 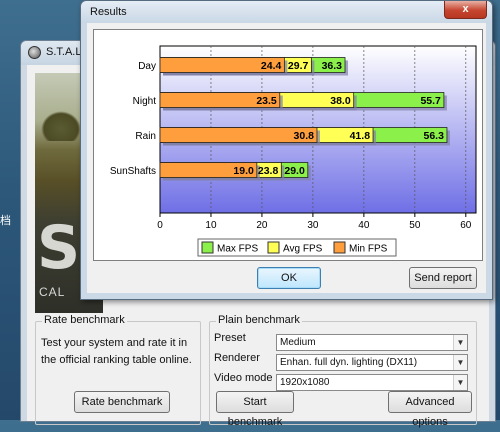 What do you see at coordinates (133, 171) in the screenshot?
I see `category-label: SunShafts` at bounding box center [133, 171].